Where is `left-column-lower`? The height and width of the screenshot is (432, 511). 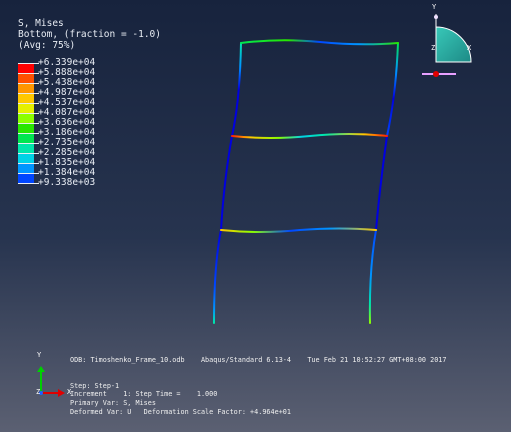
left-column-lower is located at coordinates (217, 276).